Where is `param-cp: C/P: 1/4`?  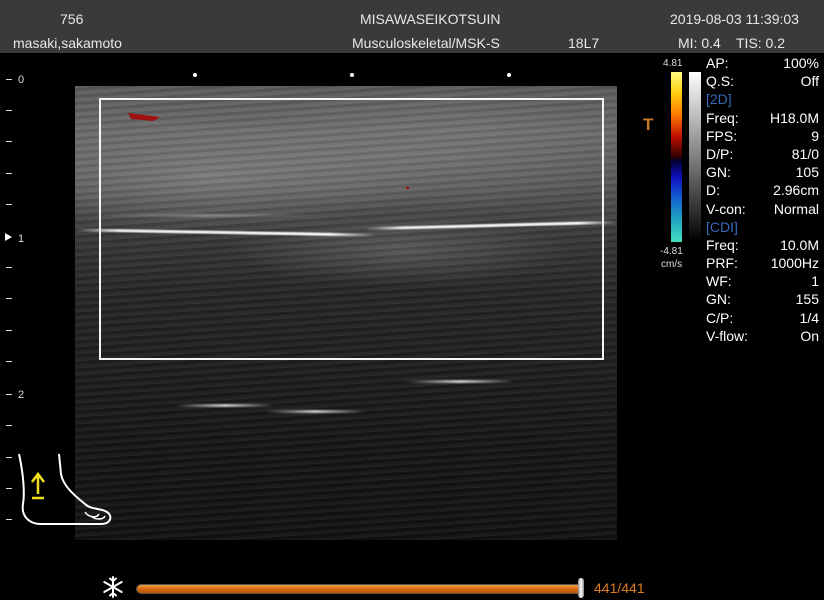 param-cp: C/P: 1/4 is located at coordinates (762, 317).